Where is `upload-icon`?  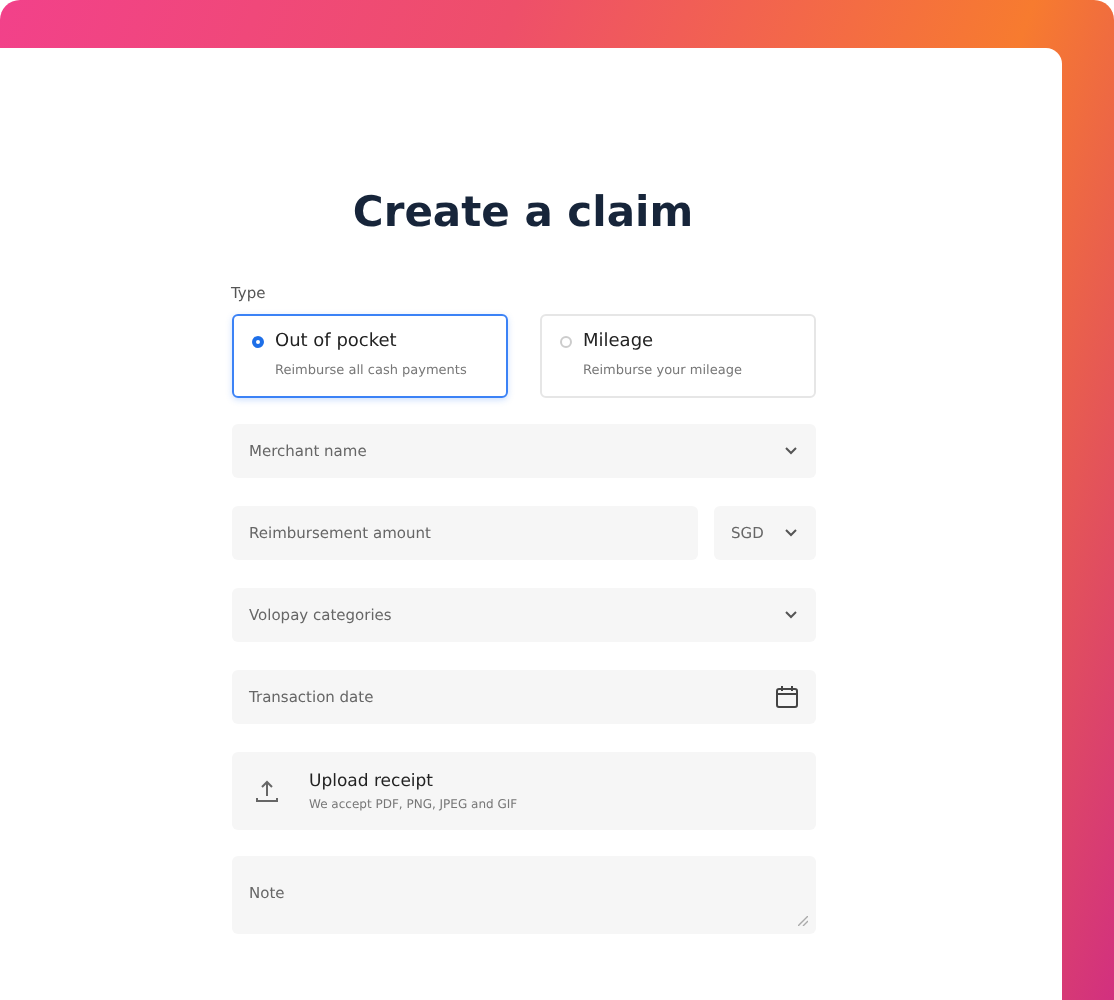 upload-icon is located at coordinates (266, 791).